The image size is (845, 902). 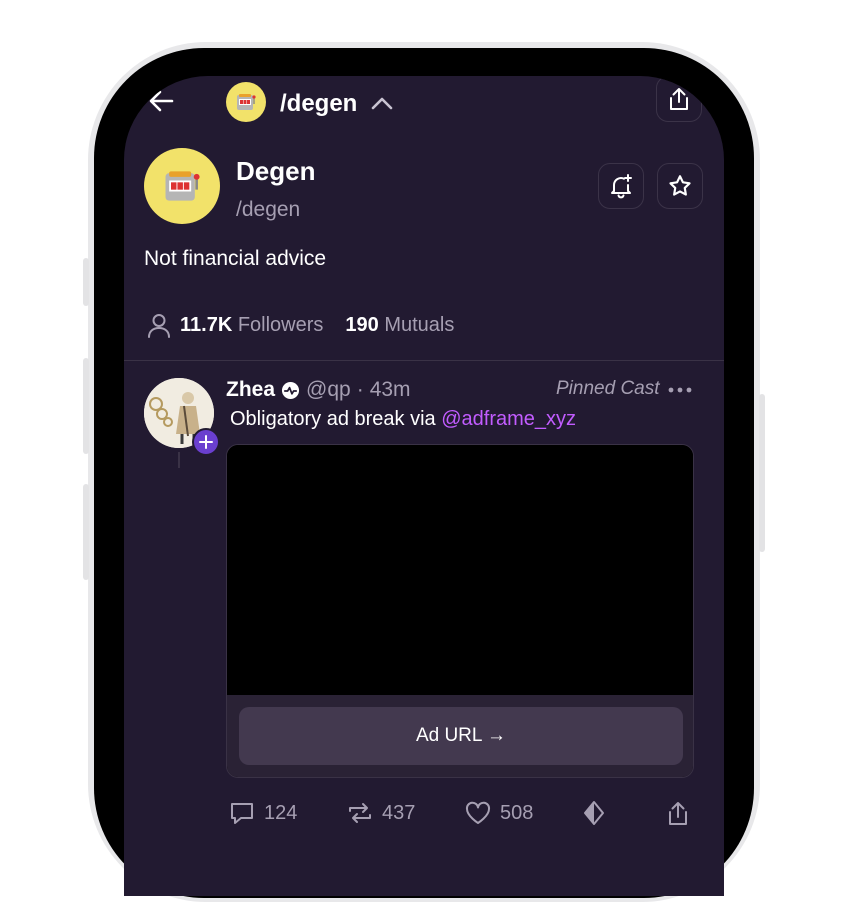 What do you see at coordinates (336, 419) in the screenshot?
I see `cast-text-body: Obligatory ad break via` at bounding box center [336, 419].